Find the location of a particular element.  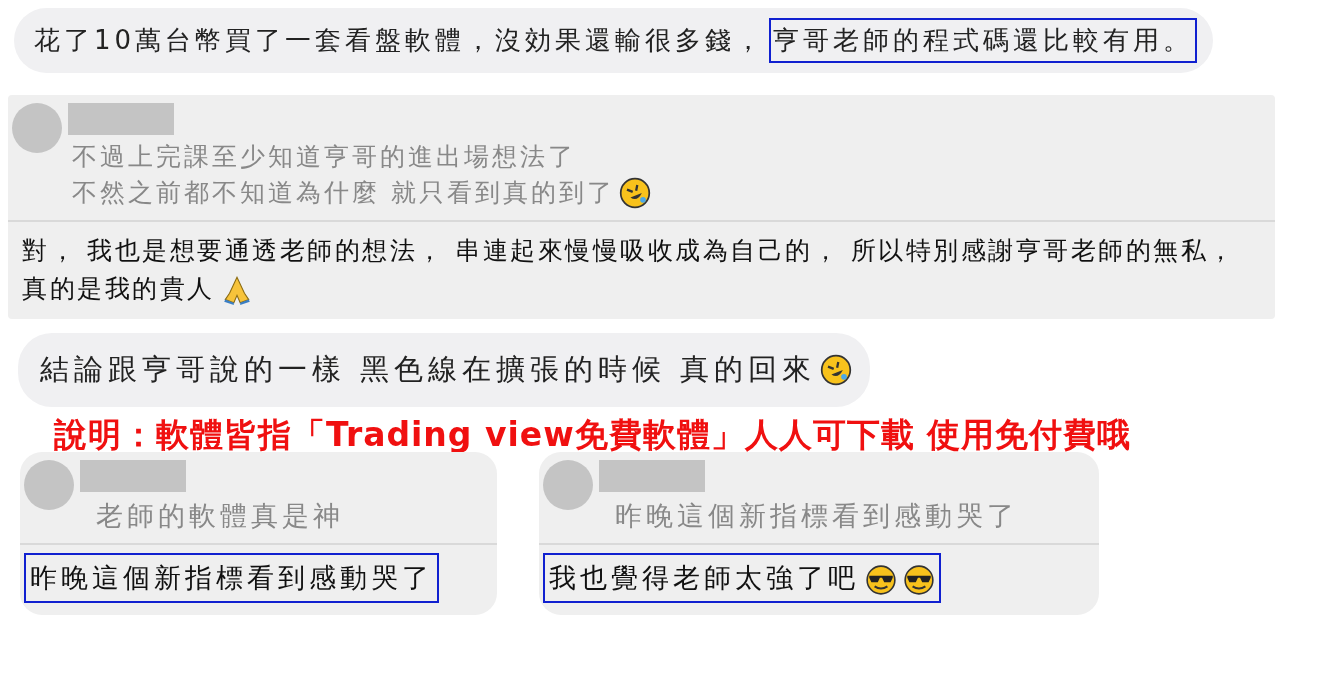

quote-text: 不過上完課至少知道亨哥的進出場想法了 is located at coordinates (324, 157).